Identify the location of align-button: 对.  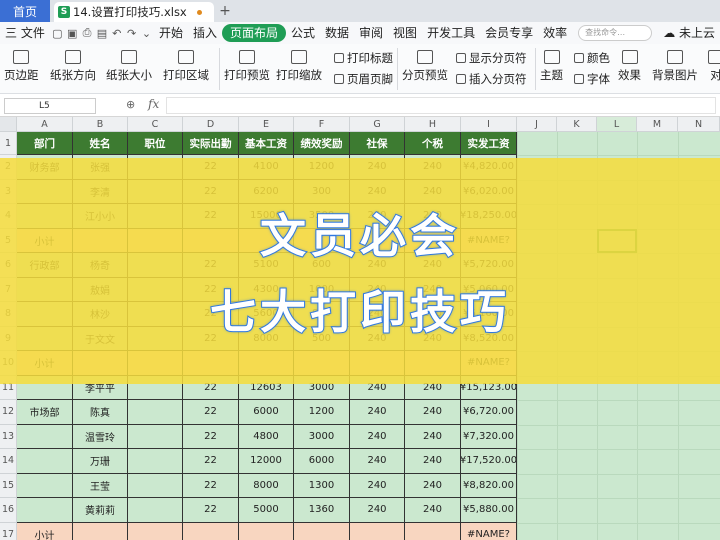
(714, 66).